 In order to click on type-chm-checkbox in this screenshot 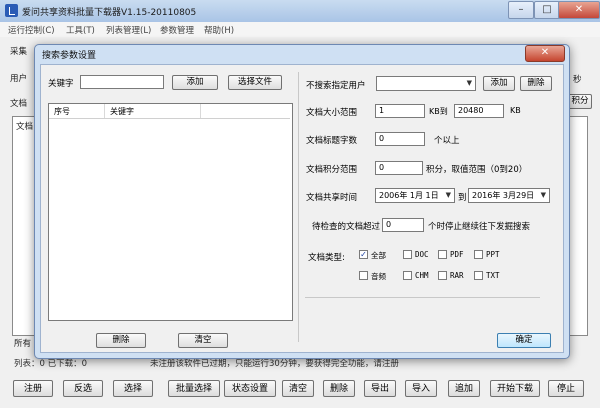, I will do `click(407, 275)`.